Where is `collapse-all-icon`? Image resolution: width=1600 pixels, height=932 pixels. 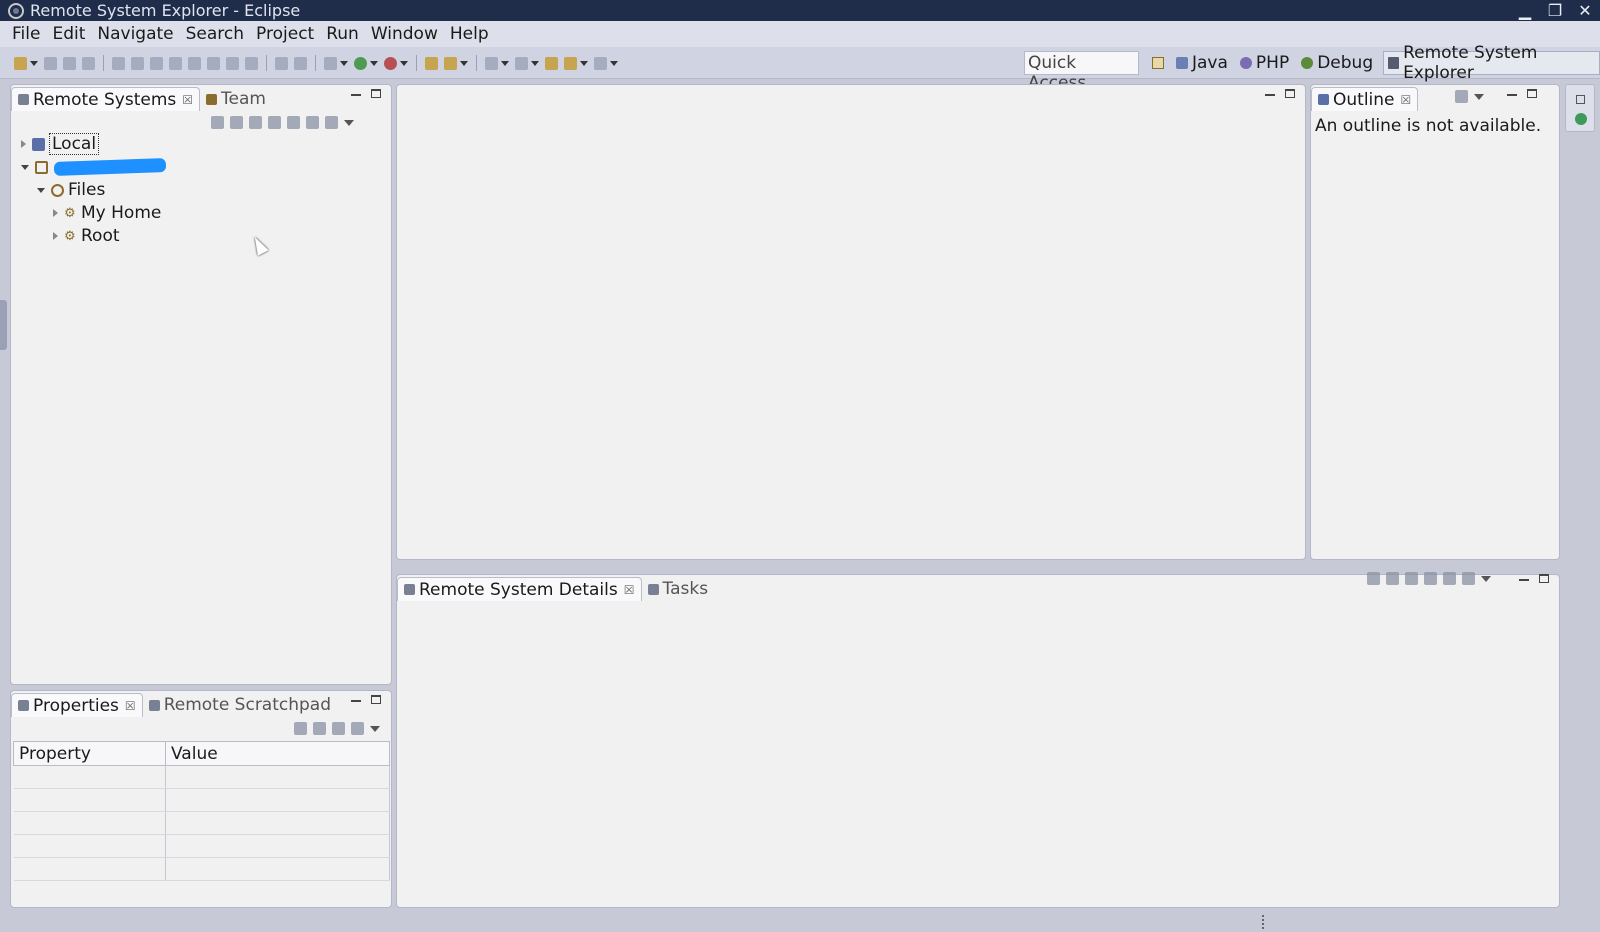 collapse-all-icon is located at coordinates (312, 122).